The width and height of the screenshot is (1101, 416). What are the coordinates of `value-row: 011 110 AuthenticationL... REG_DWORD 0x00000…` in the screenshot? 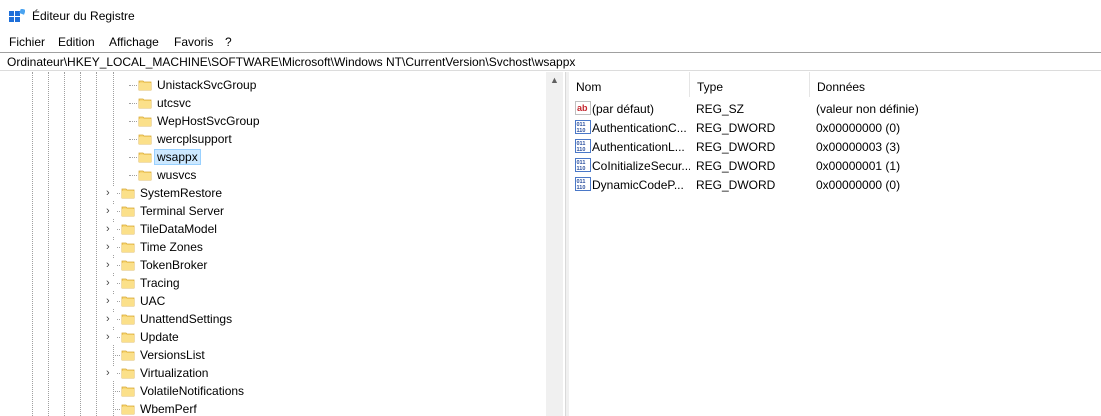 It's located at (835, 146).